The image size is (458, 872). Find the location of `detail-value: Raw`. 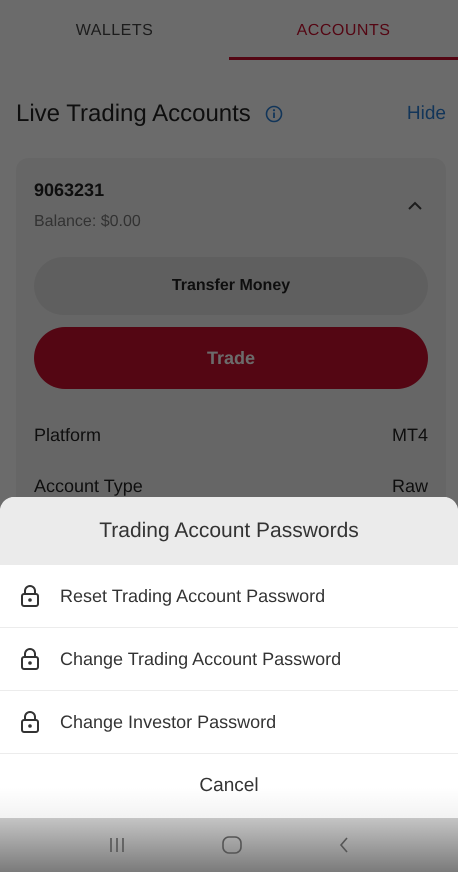

detail-value: Raw is located at coordinates (410, 486).